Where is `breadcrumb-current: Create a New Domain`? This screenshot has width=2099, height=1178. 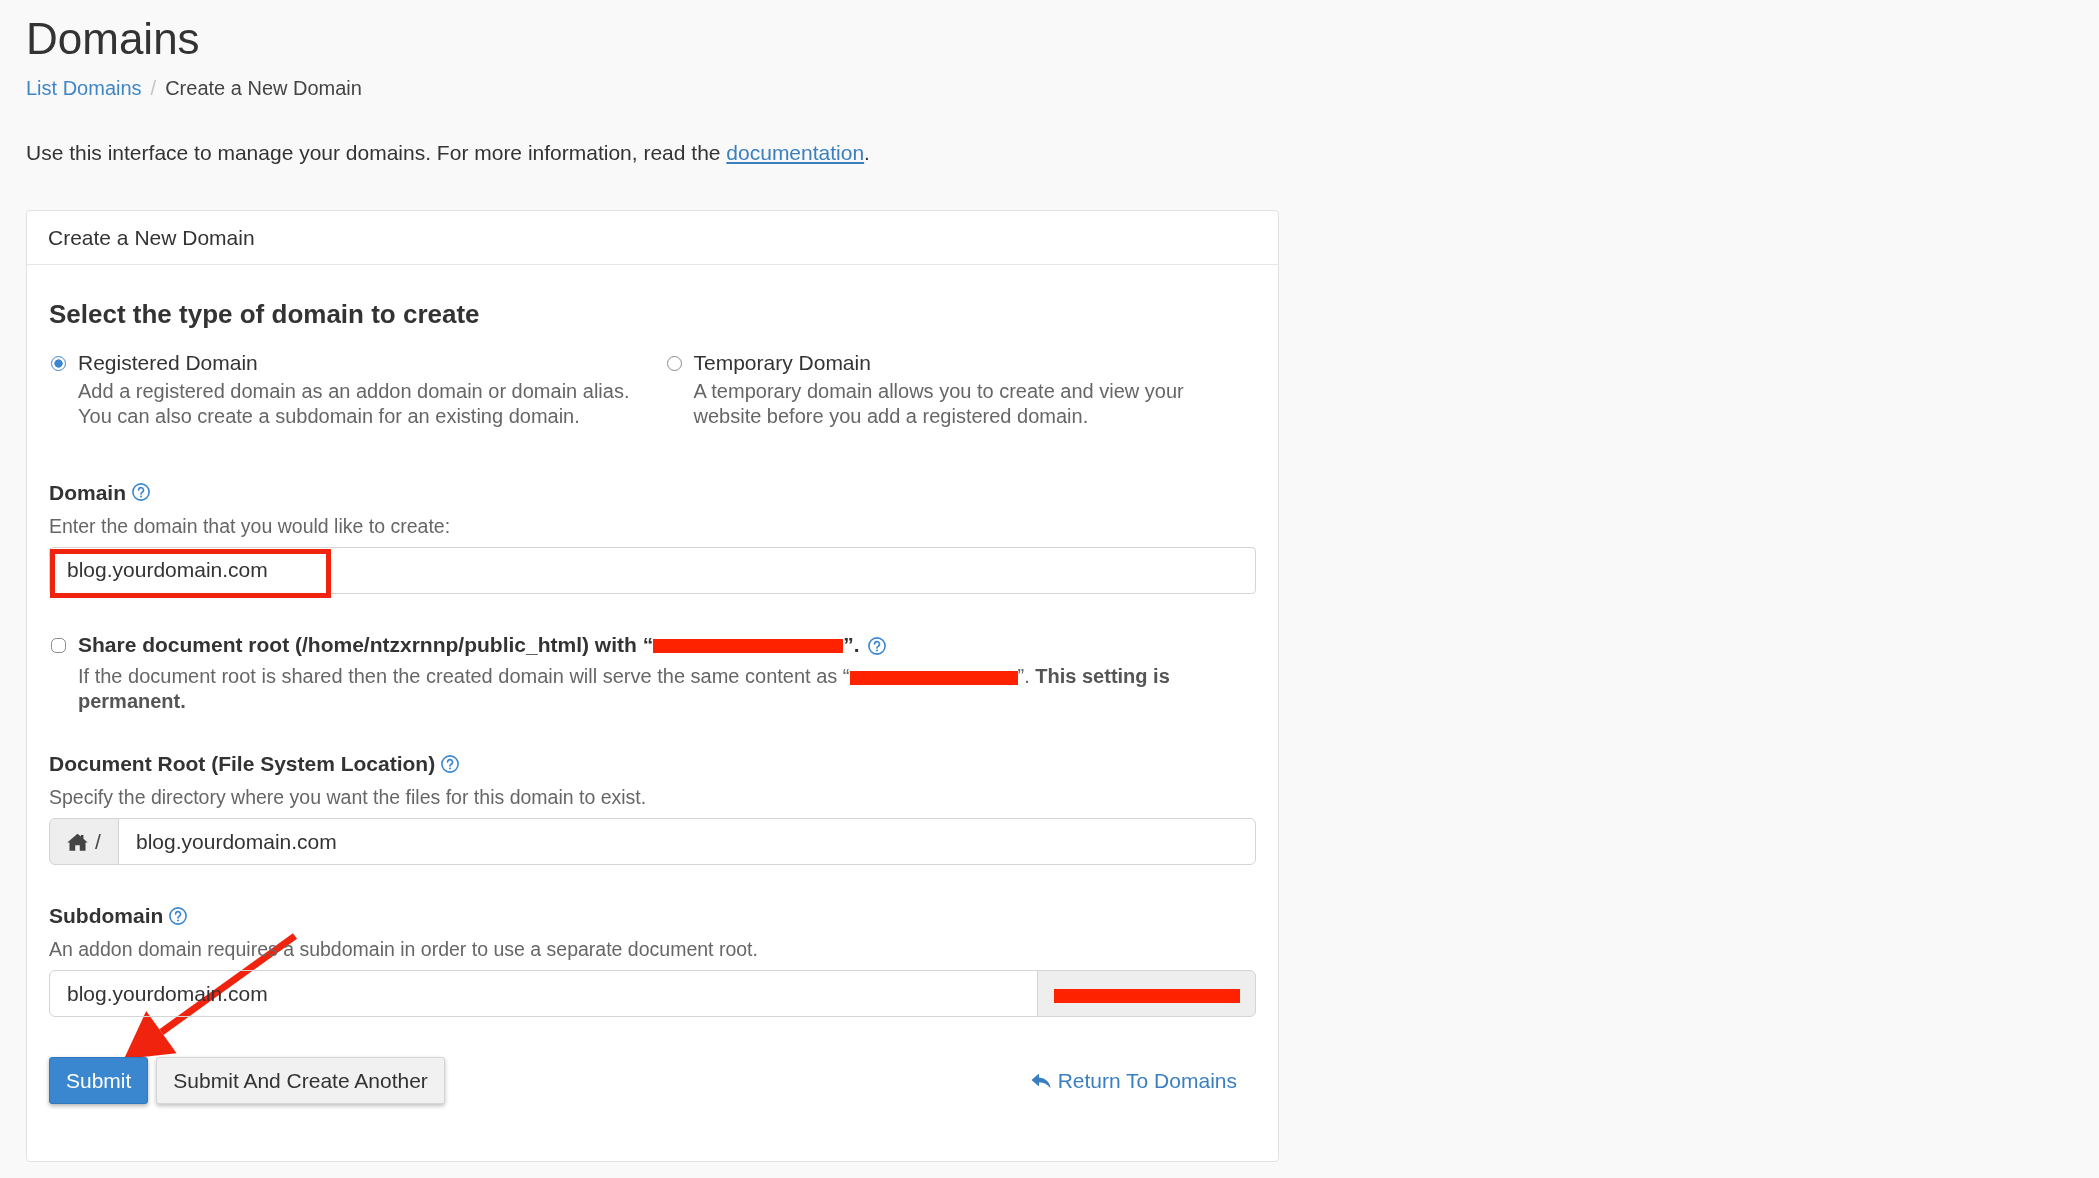 breadcrumb-current: Create a New Domain is located at coordinates (263, 88).